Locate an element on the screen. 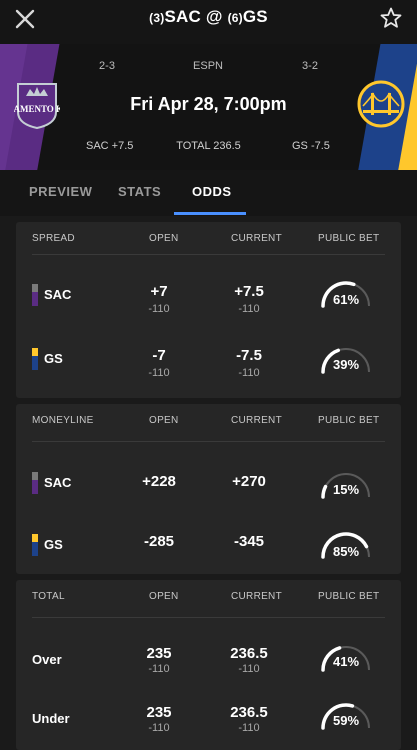  row-label: Over is located at coordinates (47, 659).